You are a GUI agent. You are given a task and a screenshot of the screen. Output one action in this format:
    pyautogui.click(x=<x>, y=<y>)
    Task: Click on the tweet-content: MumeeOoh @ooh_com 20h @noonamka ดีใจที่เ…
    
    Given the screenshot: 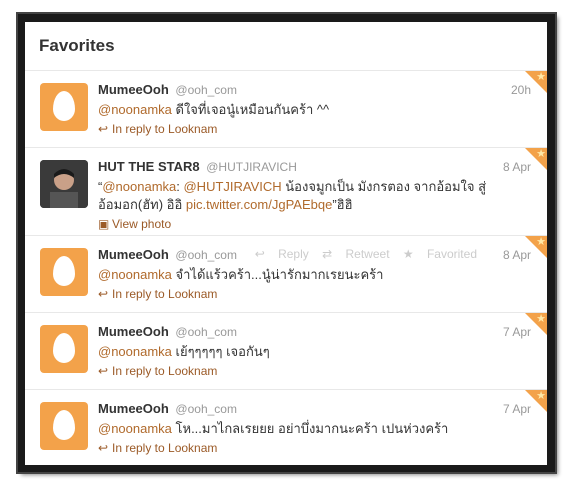 What is the action you would take?
    pyautogui.click(x=314, y=109)
    